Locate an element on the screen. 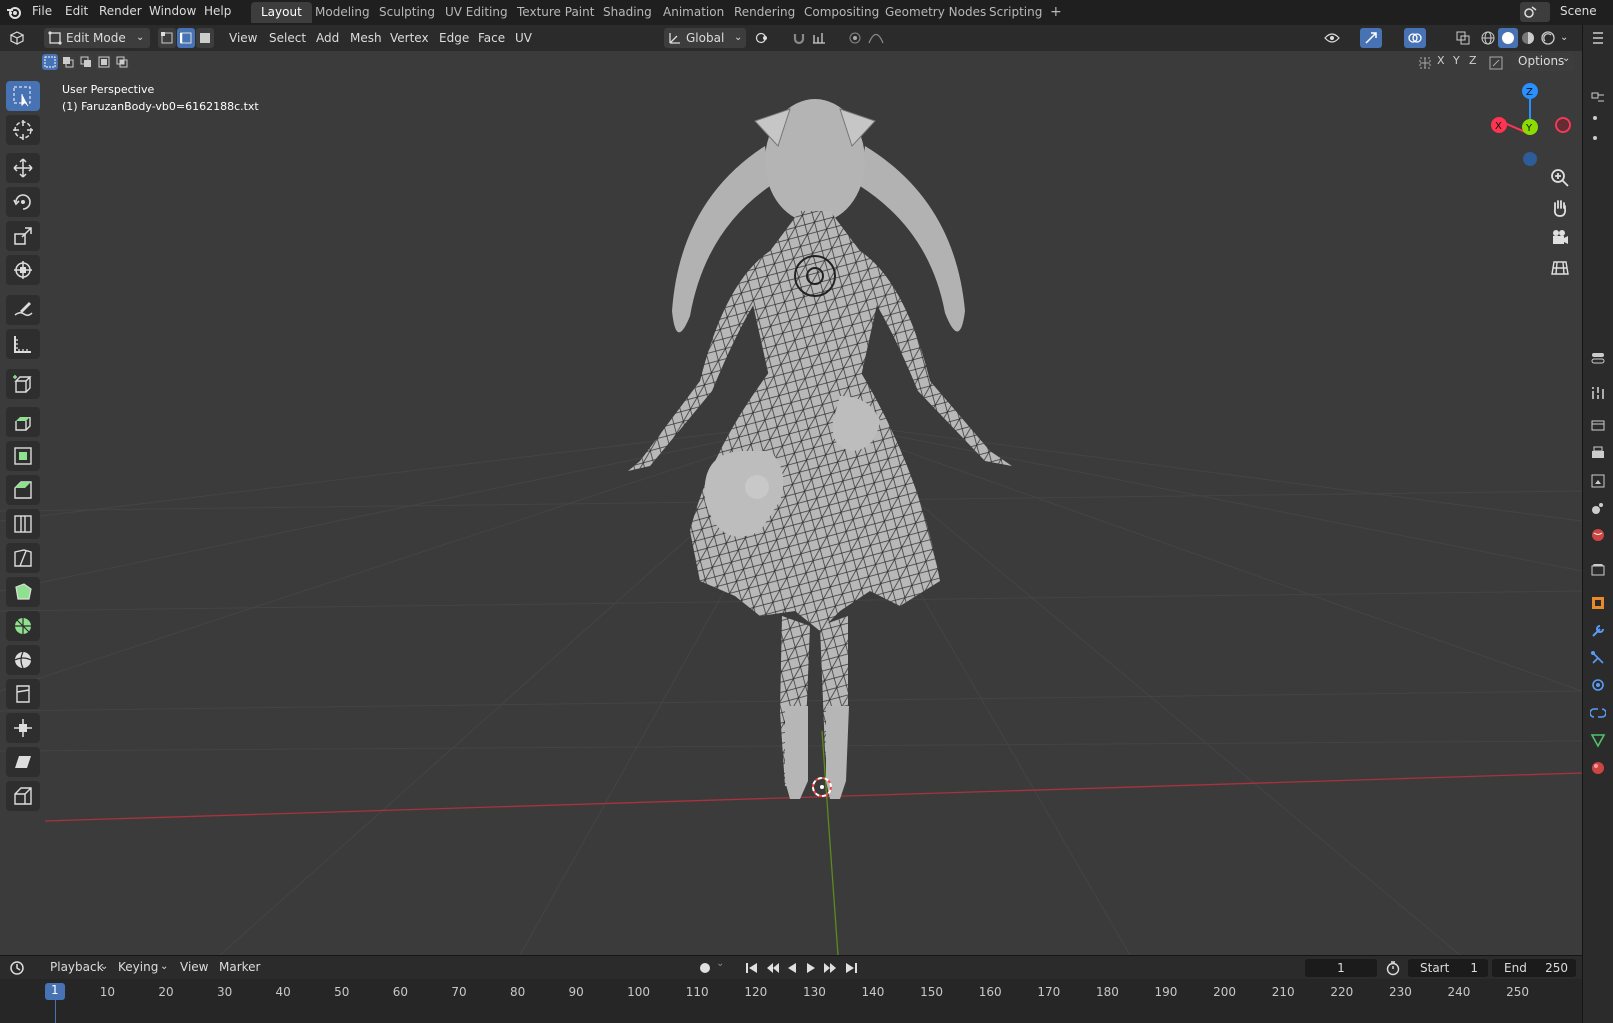  menu-render: Render is located at coordinates (120, 12).